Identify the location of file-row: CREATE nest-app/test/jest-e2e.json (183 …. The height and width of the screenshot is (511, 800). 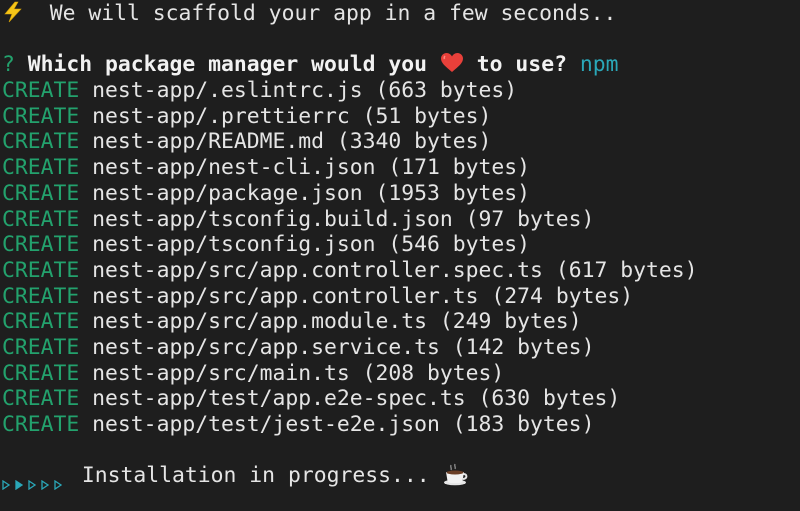
(401, 425).